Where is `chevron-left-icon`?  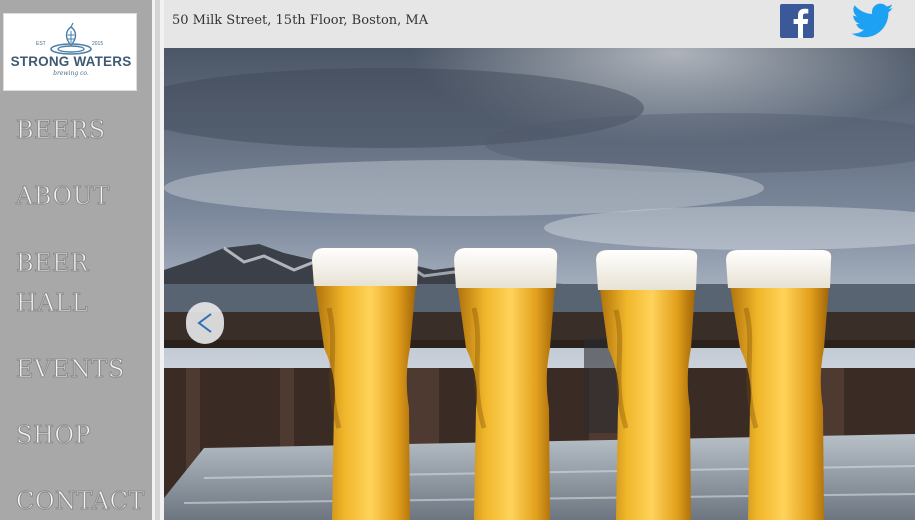
chevron-left-icon is located at coordinates (204, 323).